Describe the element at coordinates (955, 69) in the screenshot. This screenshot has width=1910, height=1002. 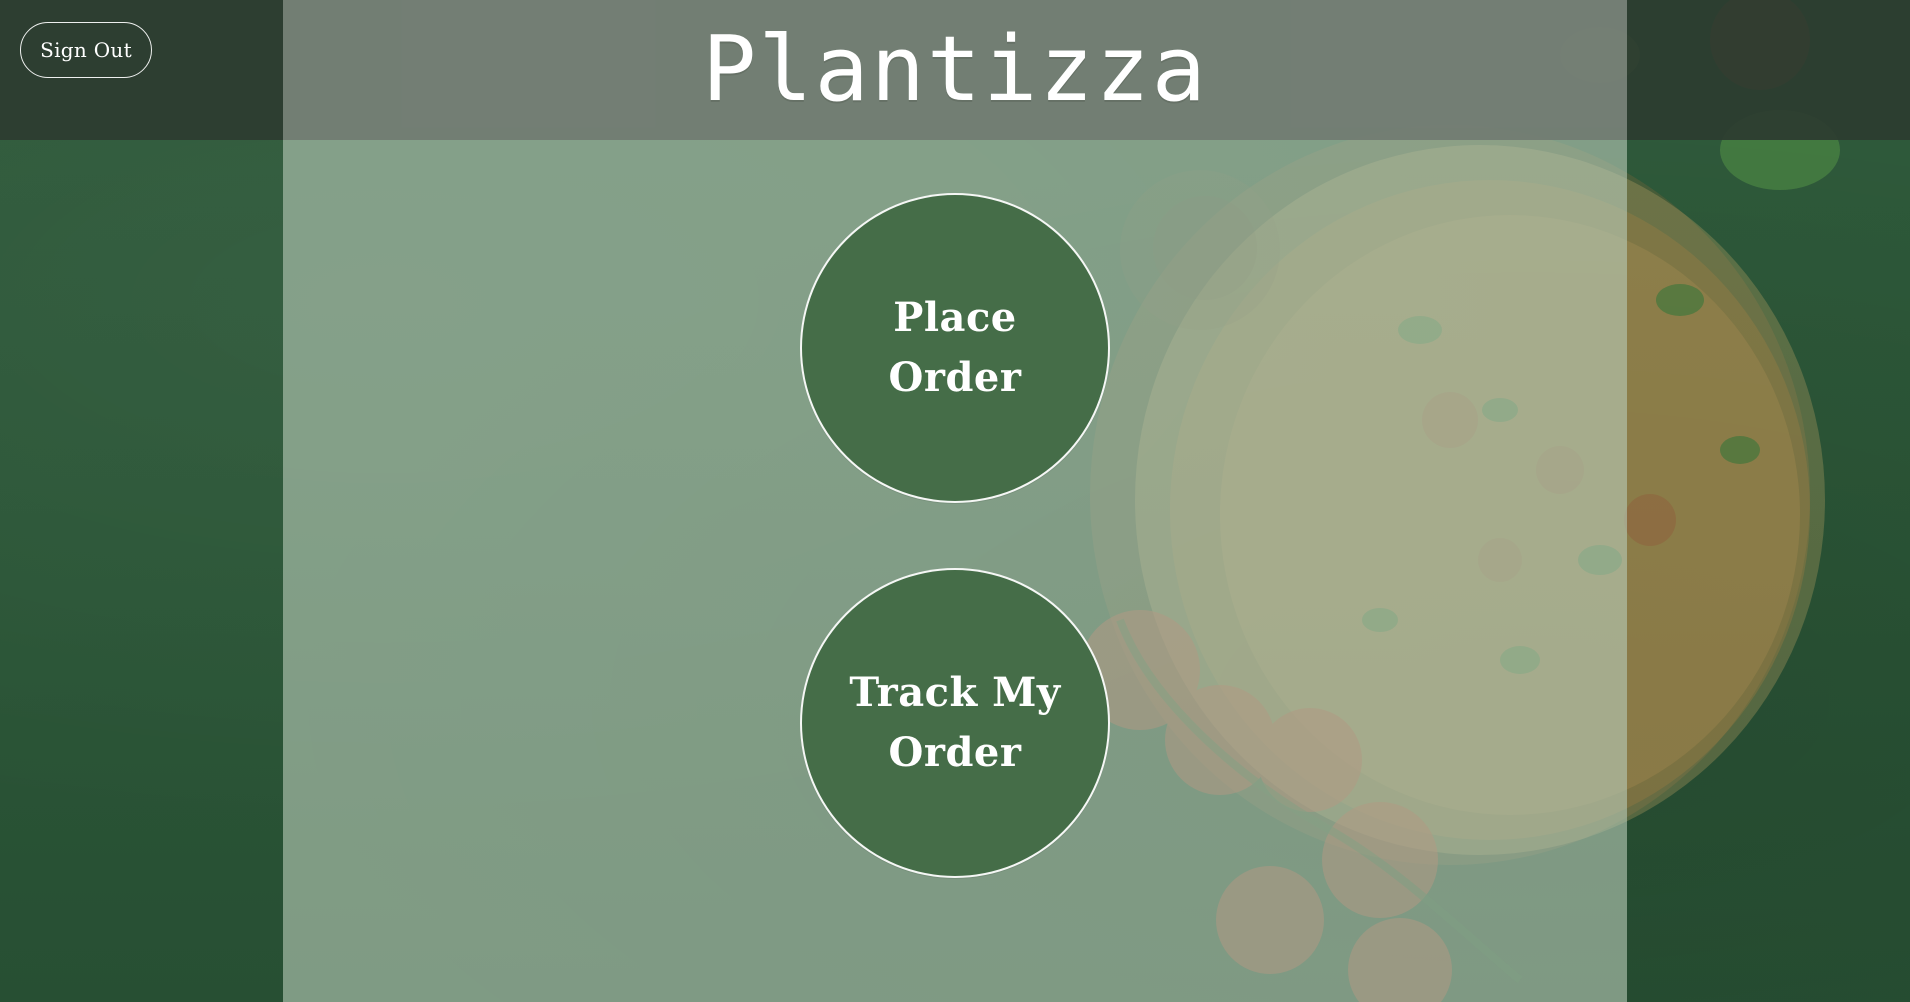
I see `app-title: Plantizza` at that location.